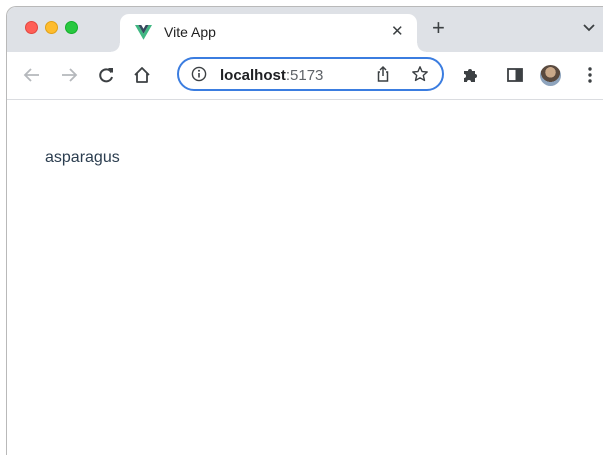  Describe the element at coordinates (190, 32) in the screenshot. I see `tab-title: Vite App` at that location.